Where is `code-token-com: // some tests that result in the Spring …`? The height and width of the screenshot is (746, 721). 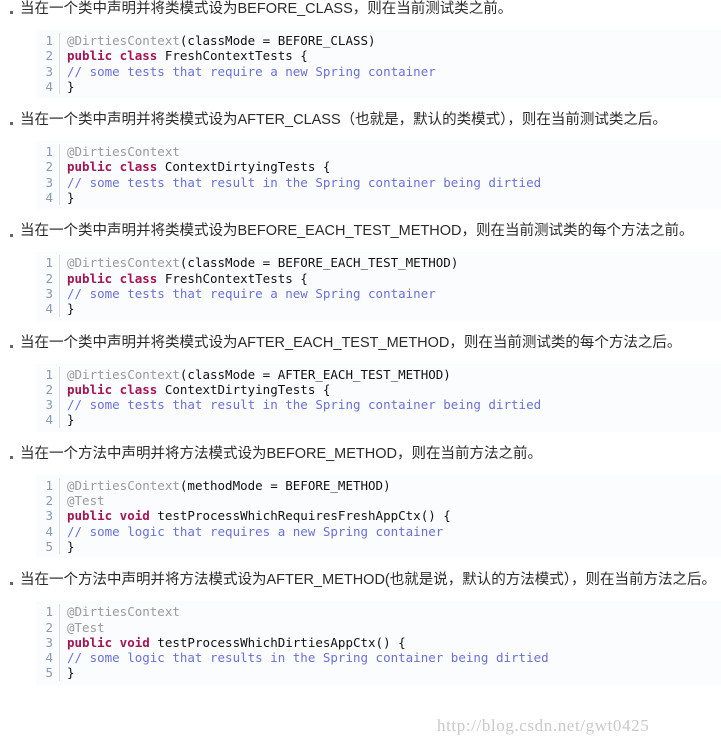 code-token-com: // some tests that result in the Spring … is located at coordinates (304, 182).